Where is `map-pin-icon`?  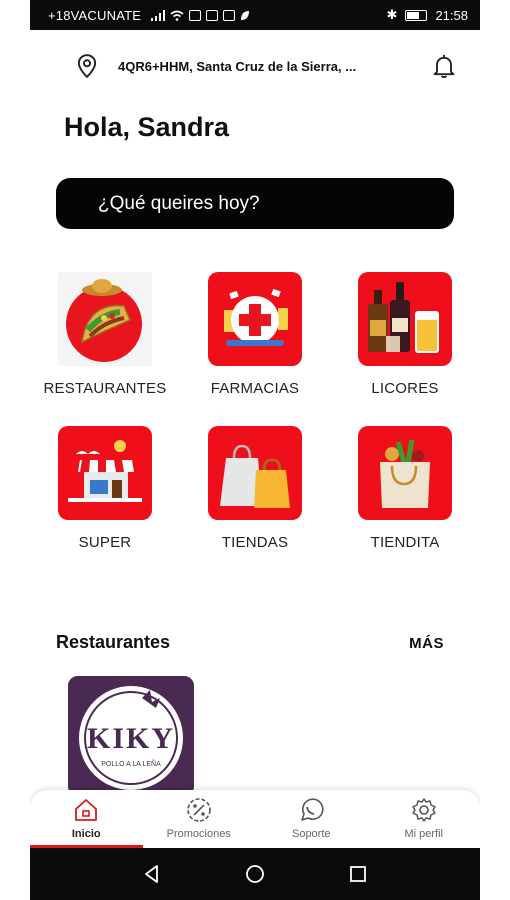 map-pin-icon is located at coordinates (87, 66).